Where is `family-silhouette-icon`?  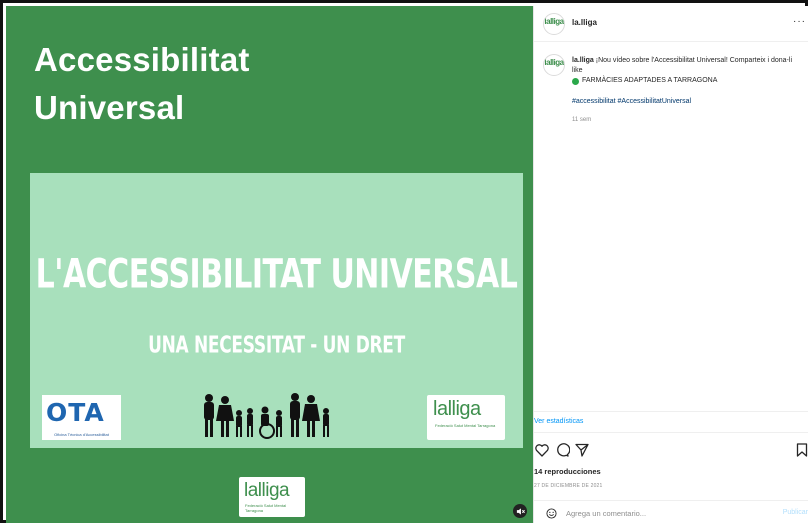
family-silhouette-icon is located at coordinates (266, 416).